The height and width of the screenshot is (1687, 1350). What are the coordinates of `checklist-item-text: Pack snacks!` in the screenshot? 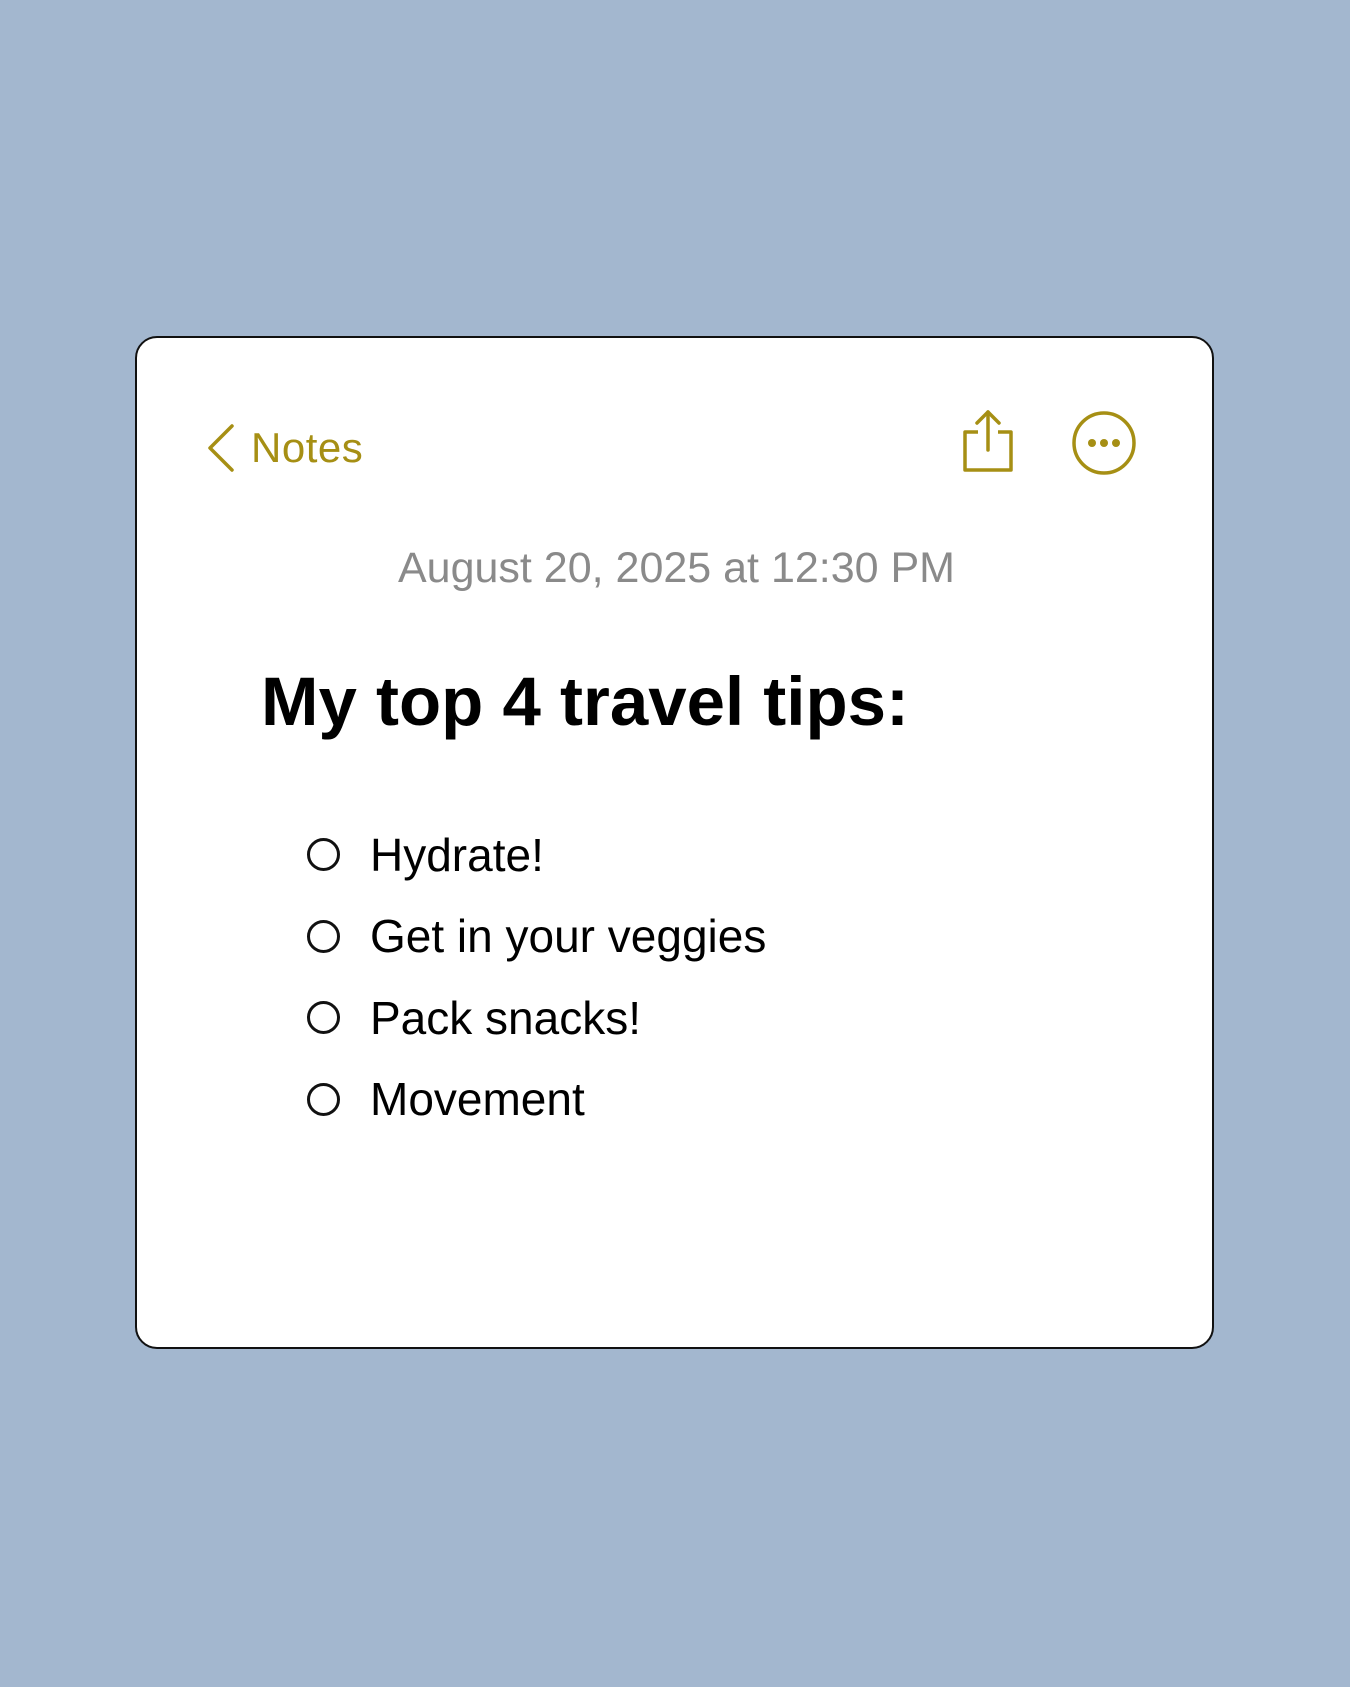 It's located at (505, 1018).